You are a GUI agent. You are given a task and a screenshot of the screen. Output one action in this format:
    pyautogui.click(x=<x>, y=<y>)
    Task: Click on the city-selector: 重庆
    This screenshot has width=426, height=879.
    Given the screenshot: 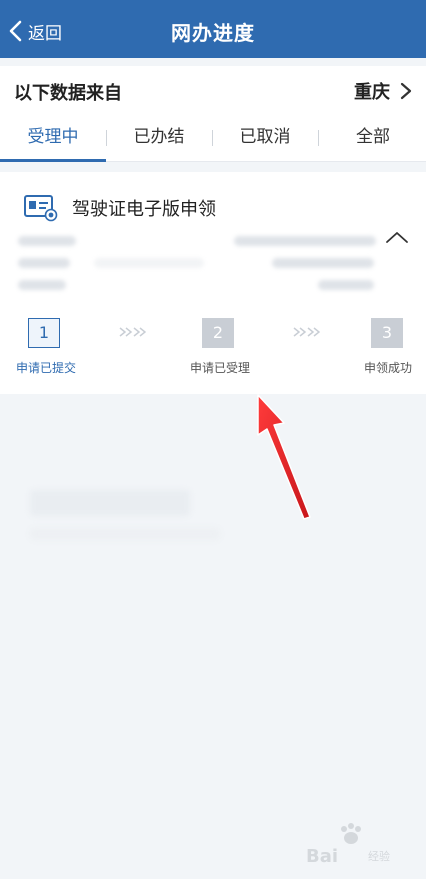 What is the action you would take?
    pyautogui.click(x=383, y=91)
    